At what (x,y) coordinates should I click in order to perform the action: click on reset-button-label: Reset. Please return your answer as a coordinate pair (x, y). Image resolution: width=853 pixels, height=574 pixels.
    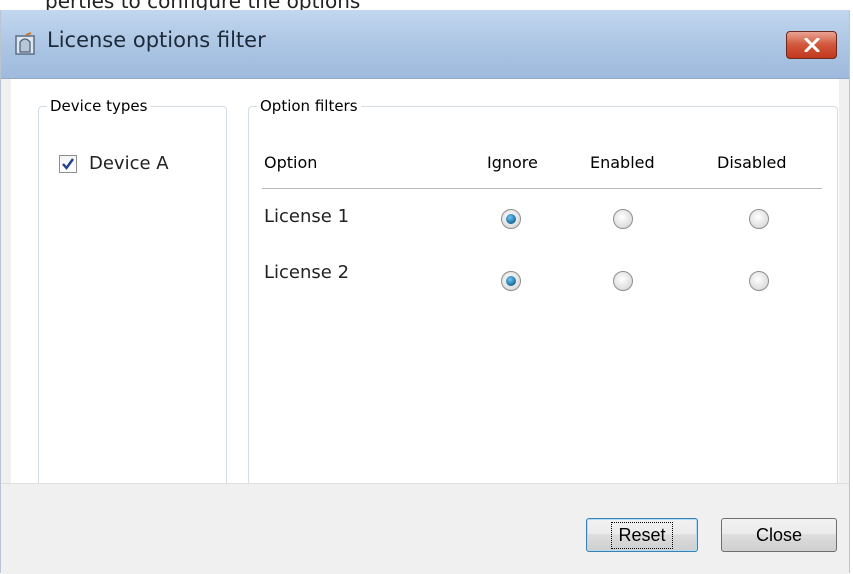
    Looking at the image, I should click on (642, 535).